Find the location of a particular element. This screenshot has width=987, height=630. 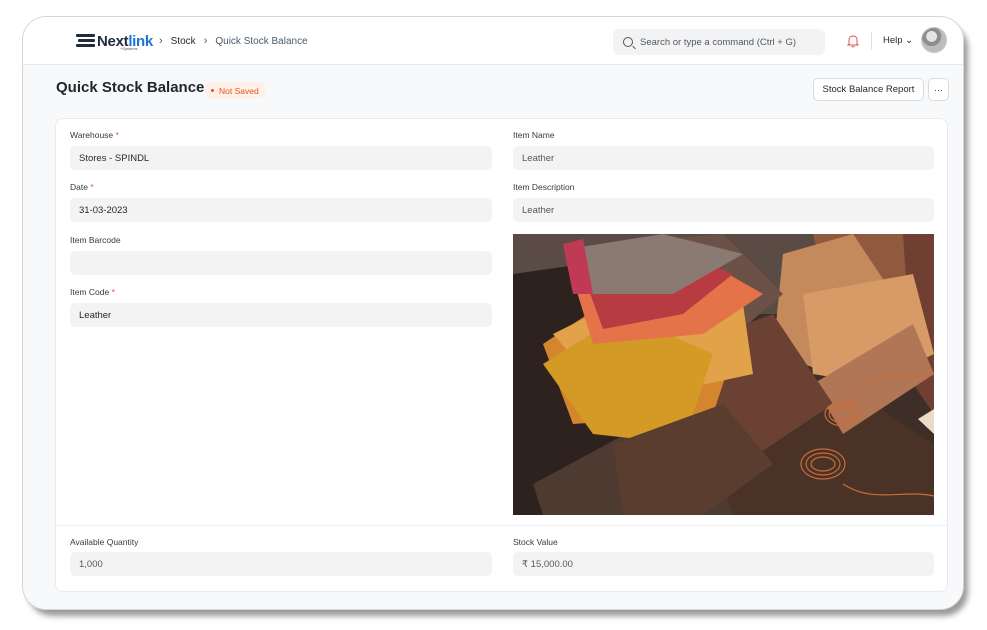

search-bar is located at coordinates (719, 42).